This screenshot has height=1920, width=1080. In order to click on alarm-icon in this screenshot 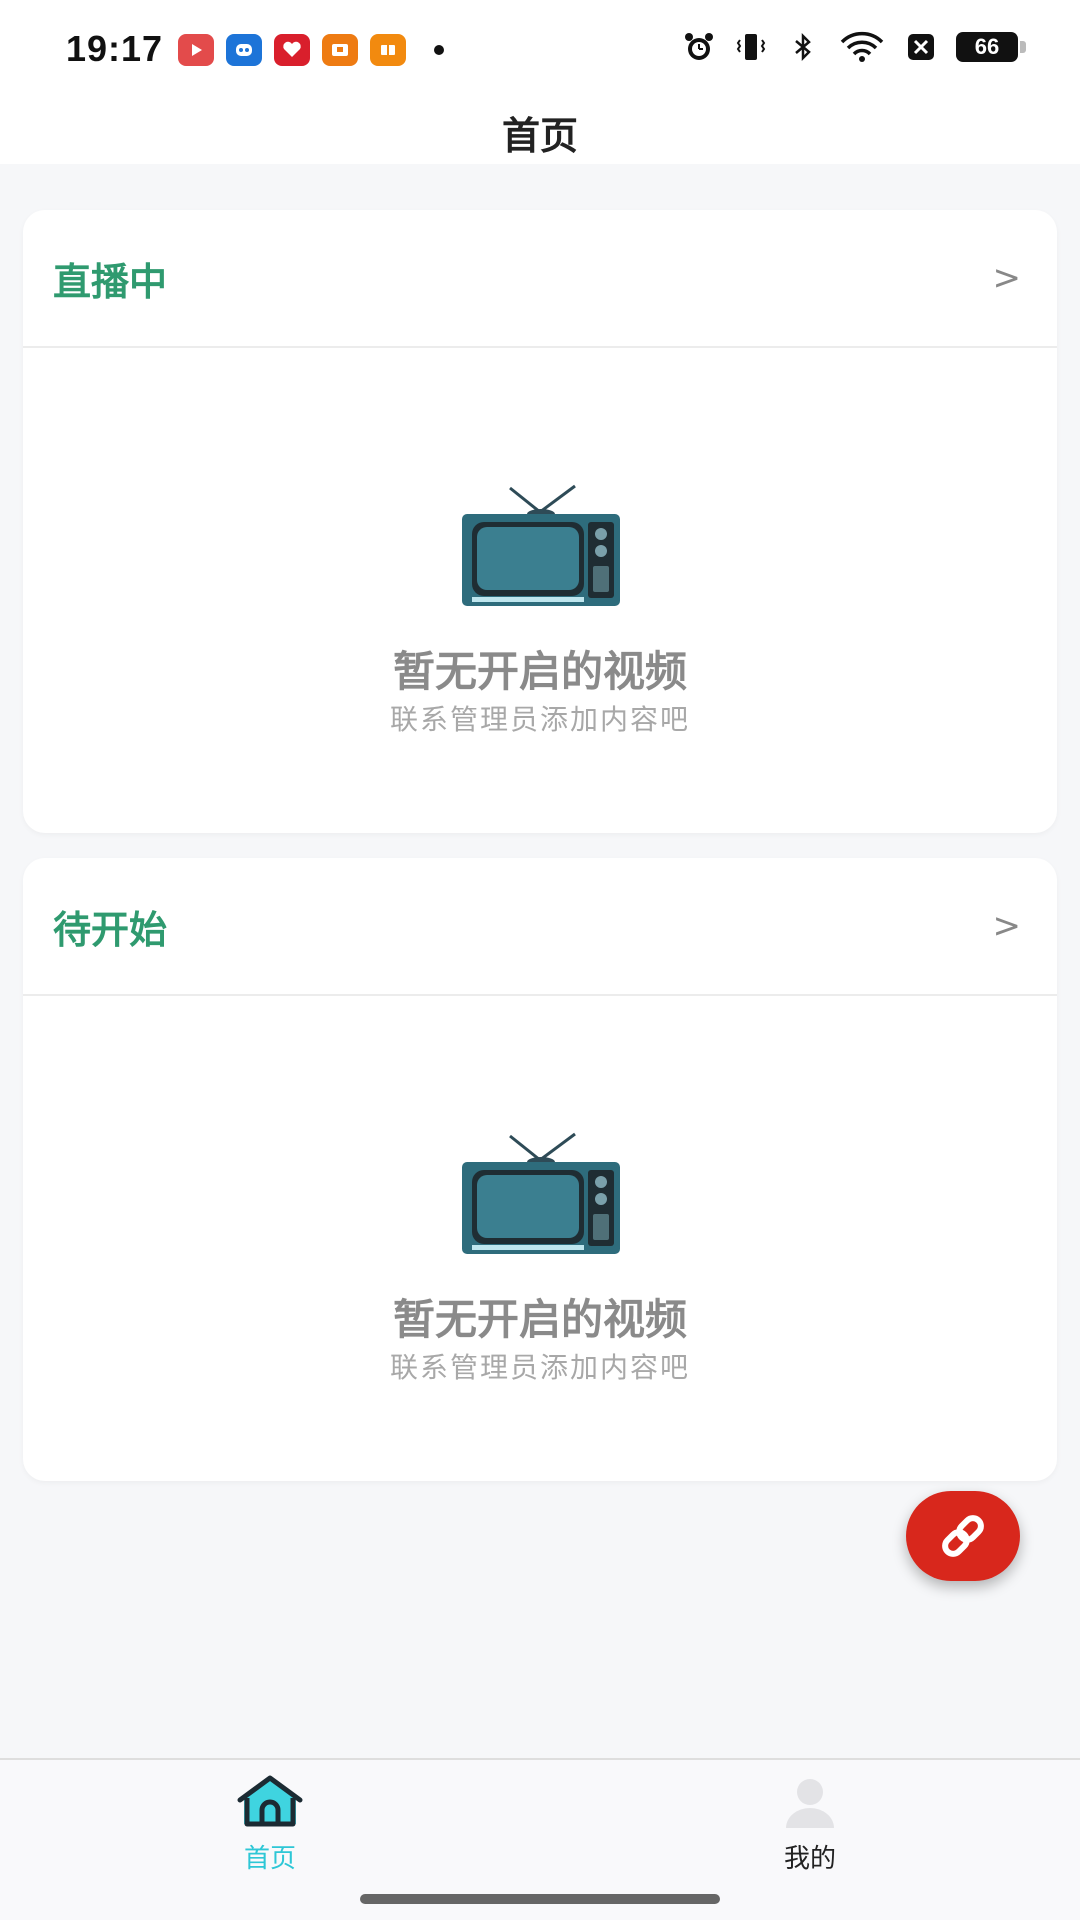, I will do `click(699, 47)`.